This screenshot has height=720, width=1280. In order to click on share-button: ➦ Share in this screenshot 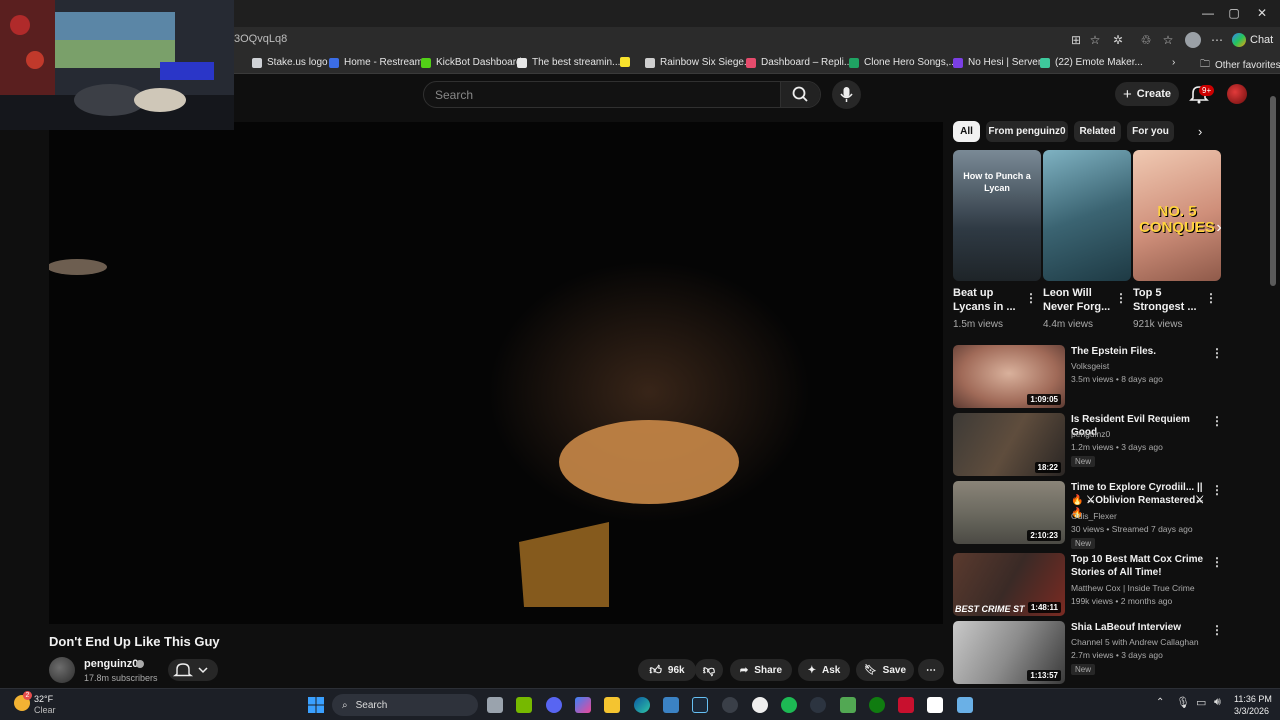, I will do `click(761, 670)`.